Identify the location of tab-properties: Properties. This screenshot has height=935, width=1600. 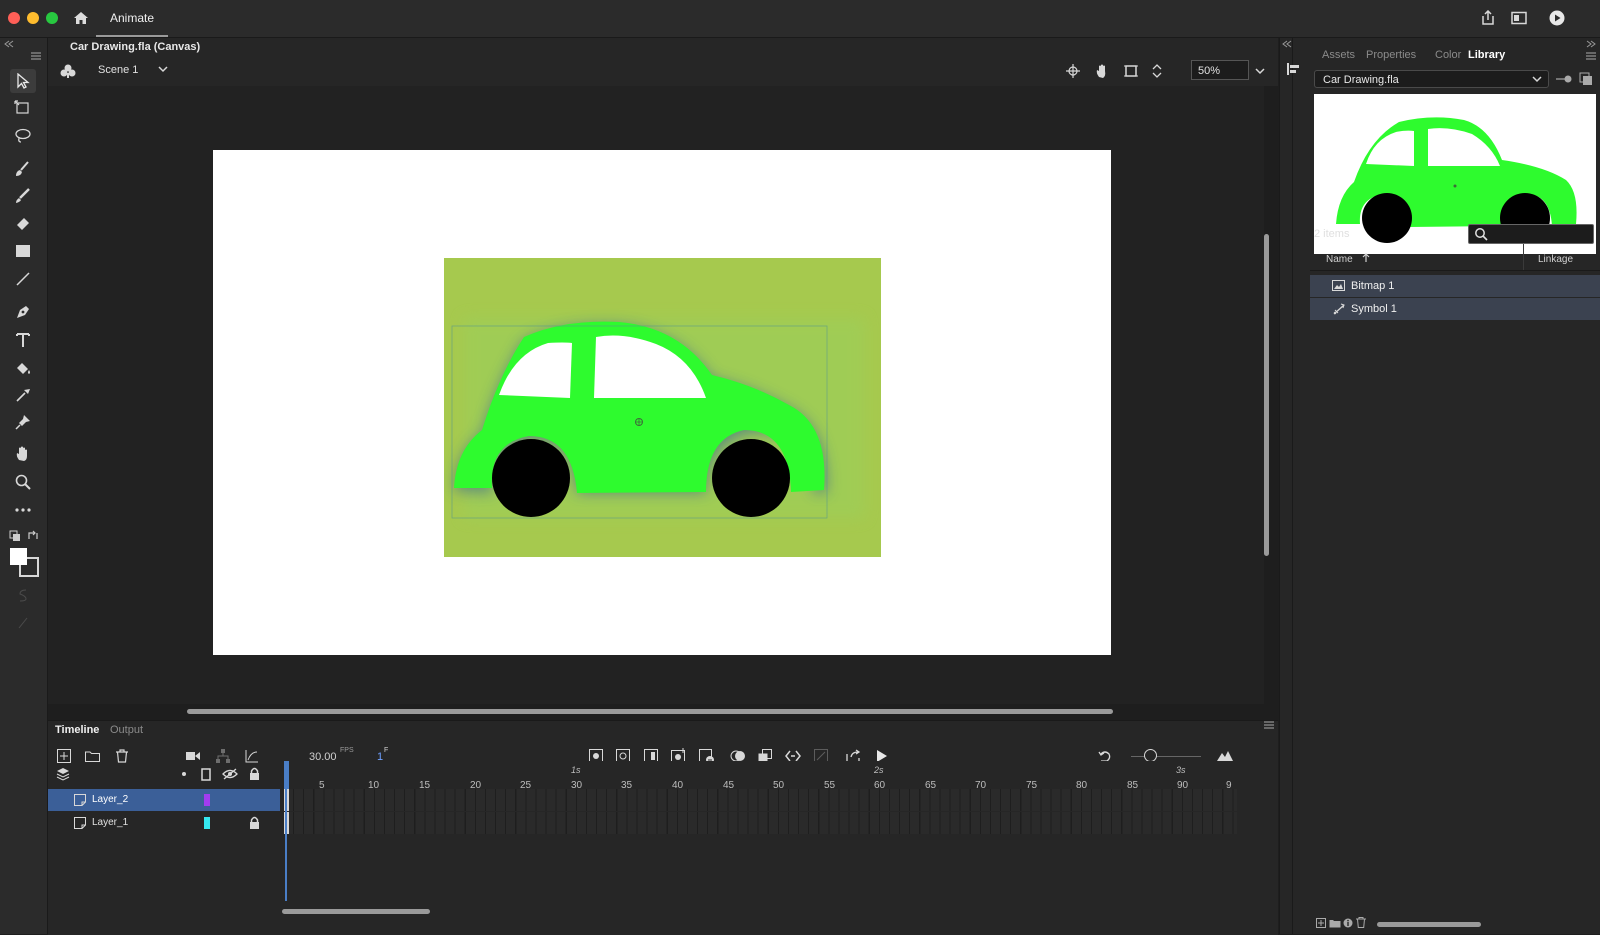
(1391, 55).